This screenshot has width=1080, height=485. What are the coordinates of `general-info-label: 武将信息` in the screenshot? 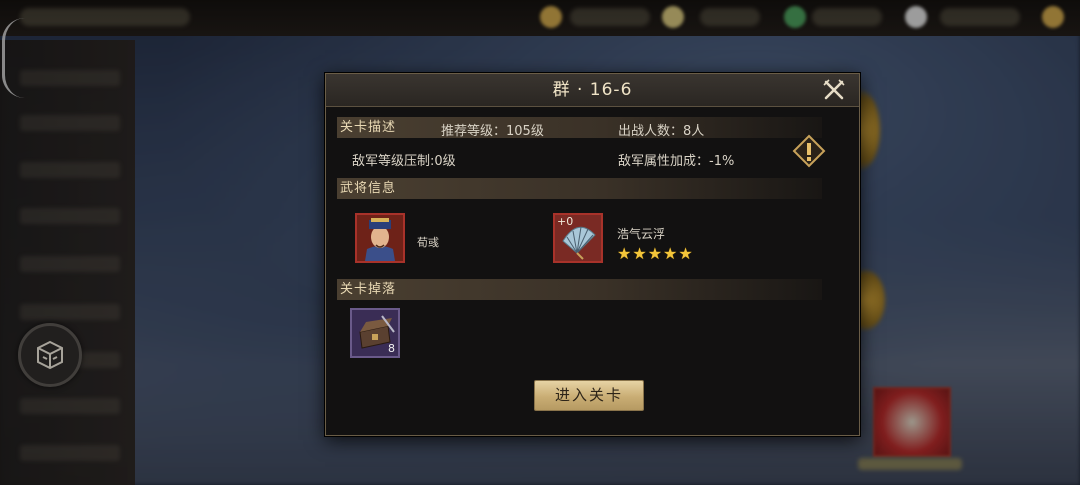 It's located at (368, 188).